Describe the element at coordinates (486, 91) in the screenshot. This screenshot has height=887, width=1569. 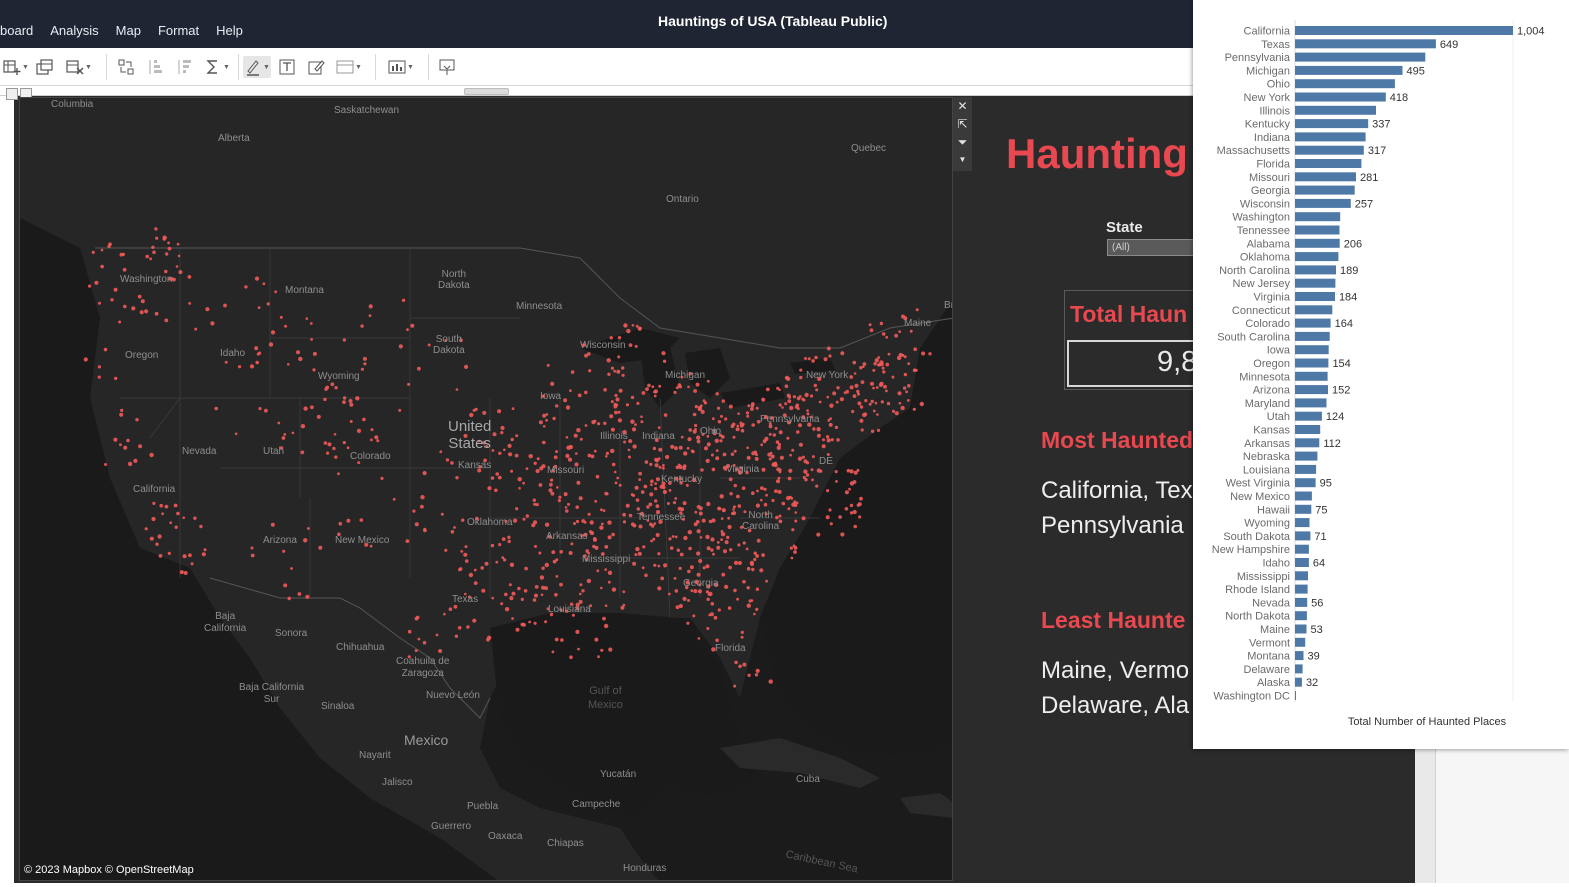
I see `resize-grip` at that location.